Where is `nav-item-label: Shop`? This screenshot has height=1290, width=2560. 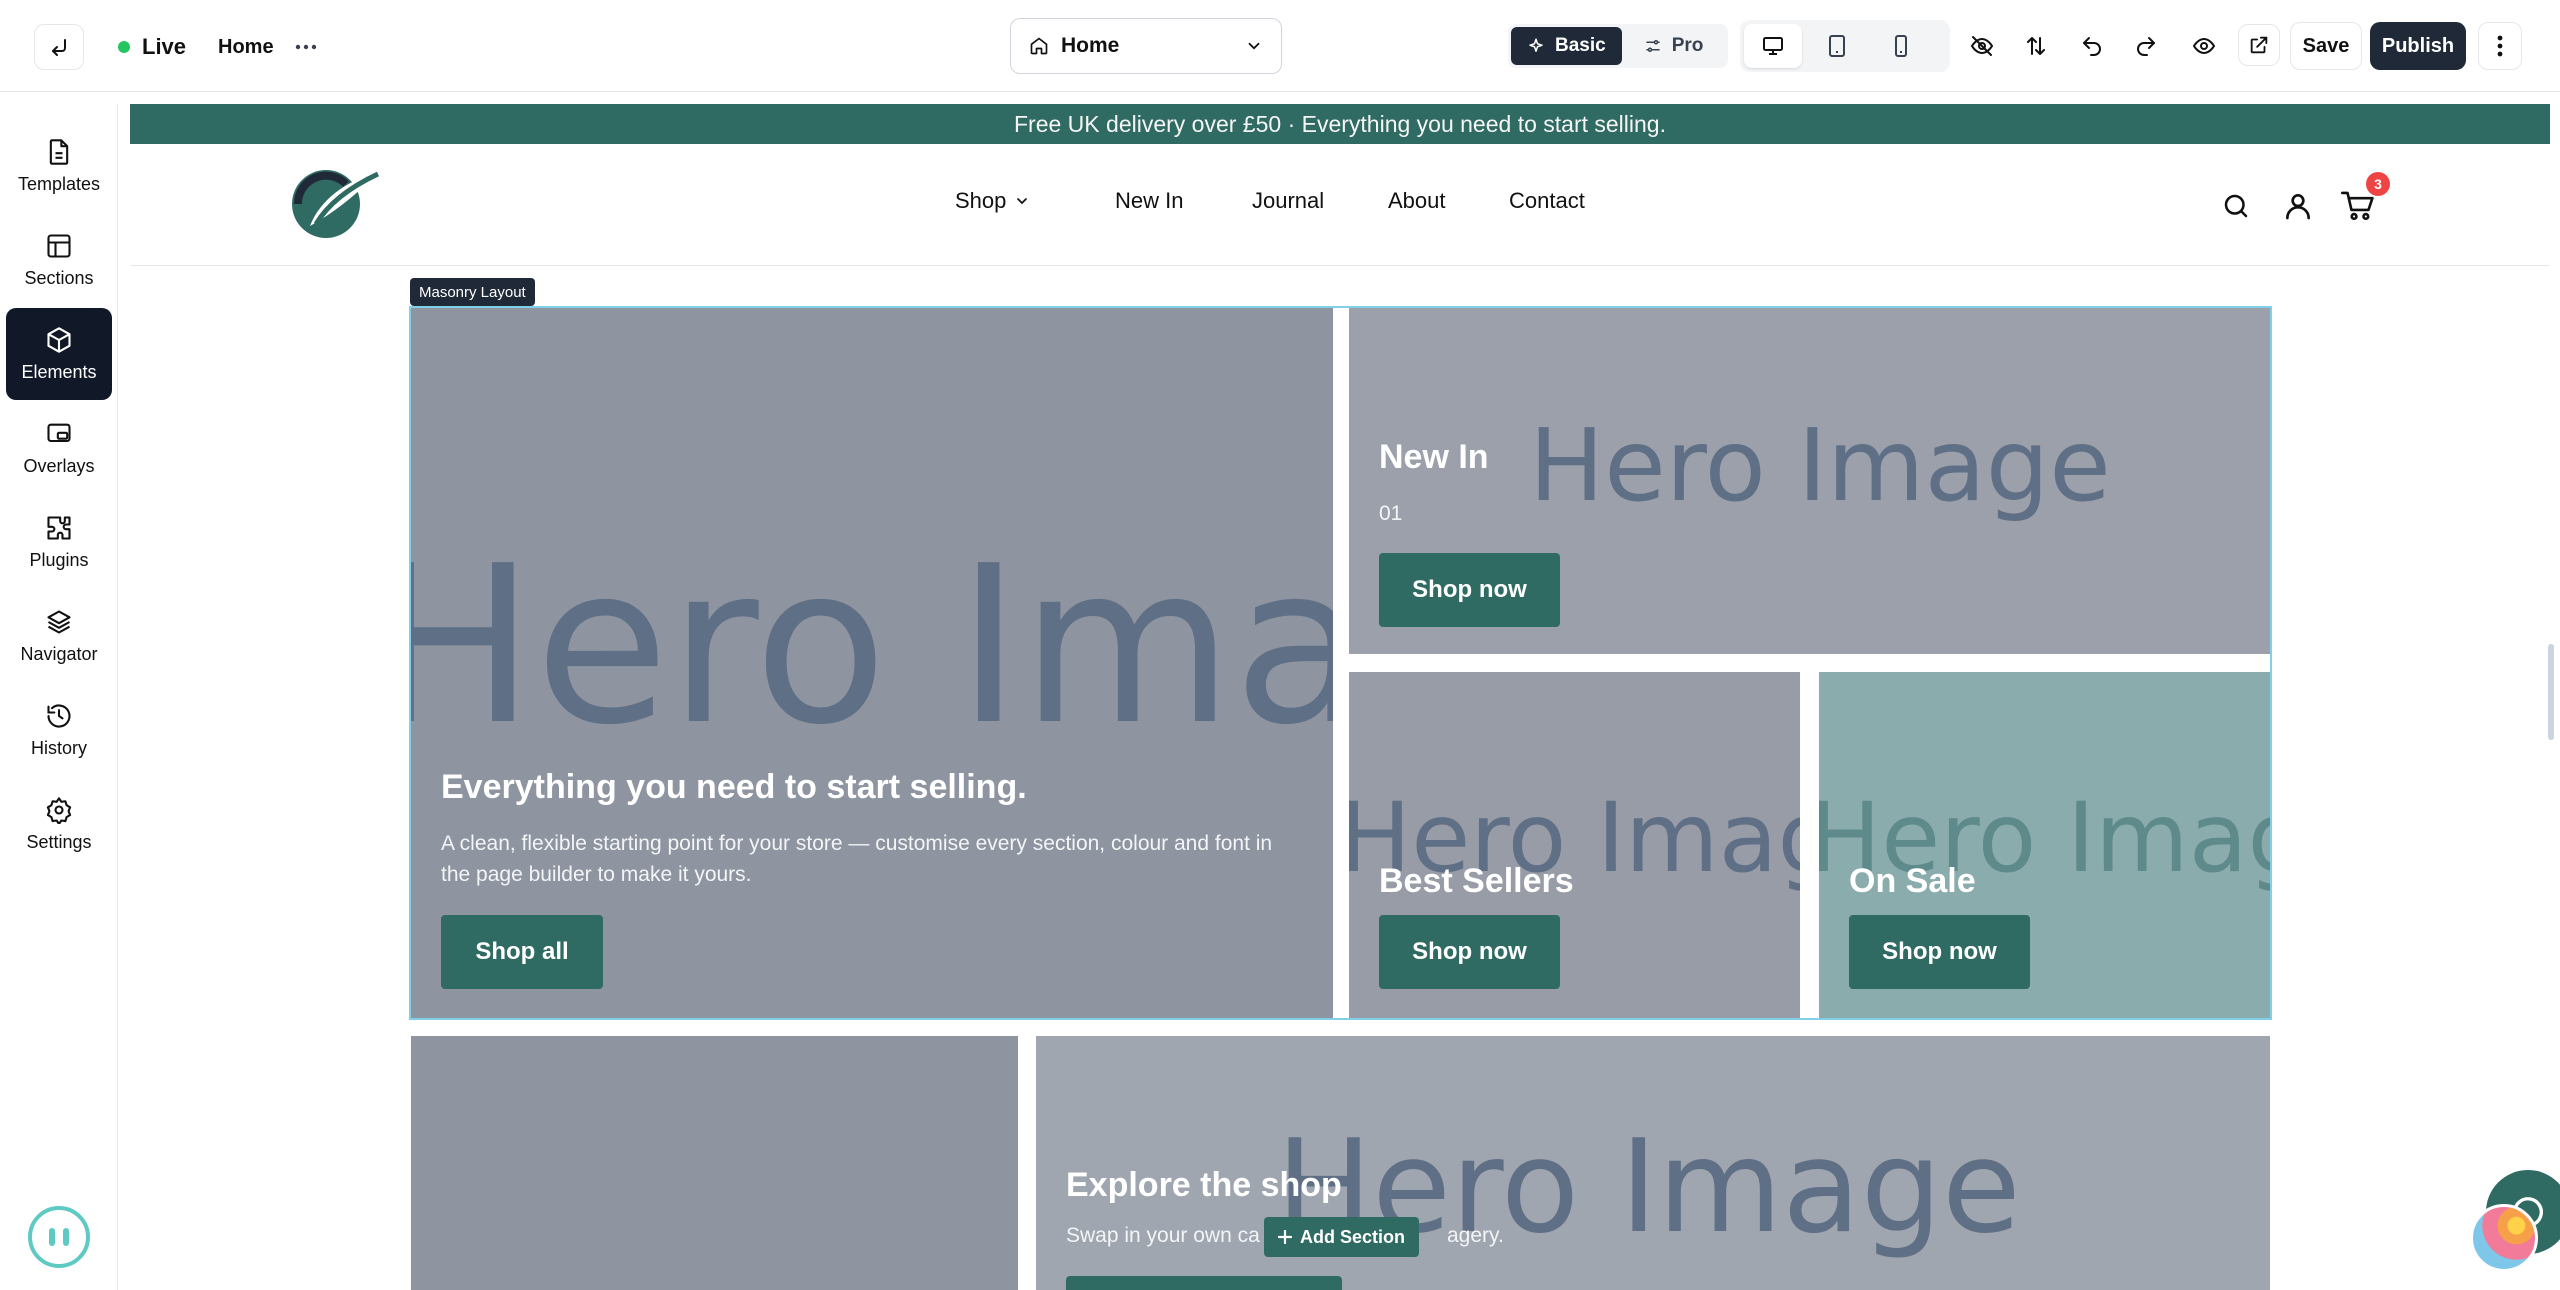
nav-item-label: Shop is located at coordinates (981, 200).